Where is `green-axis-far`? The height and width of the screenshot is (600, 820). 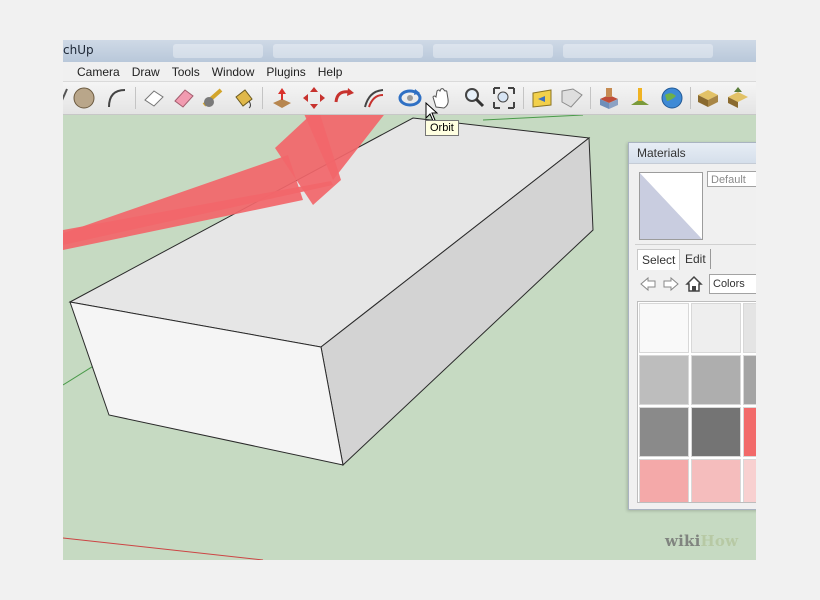 green-axis-far is located at coordinates (533, 118).